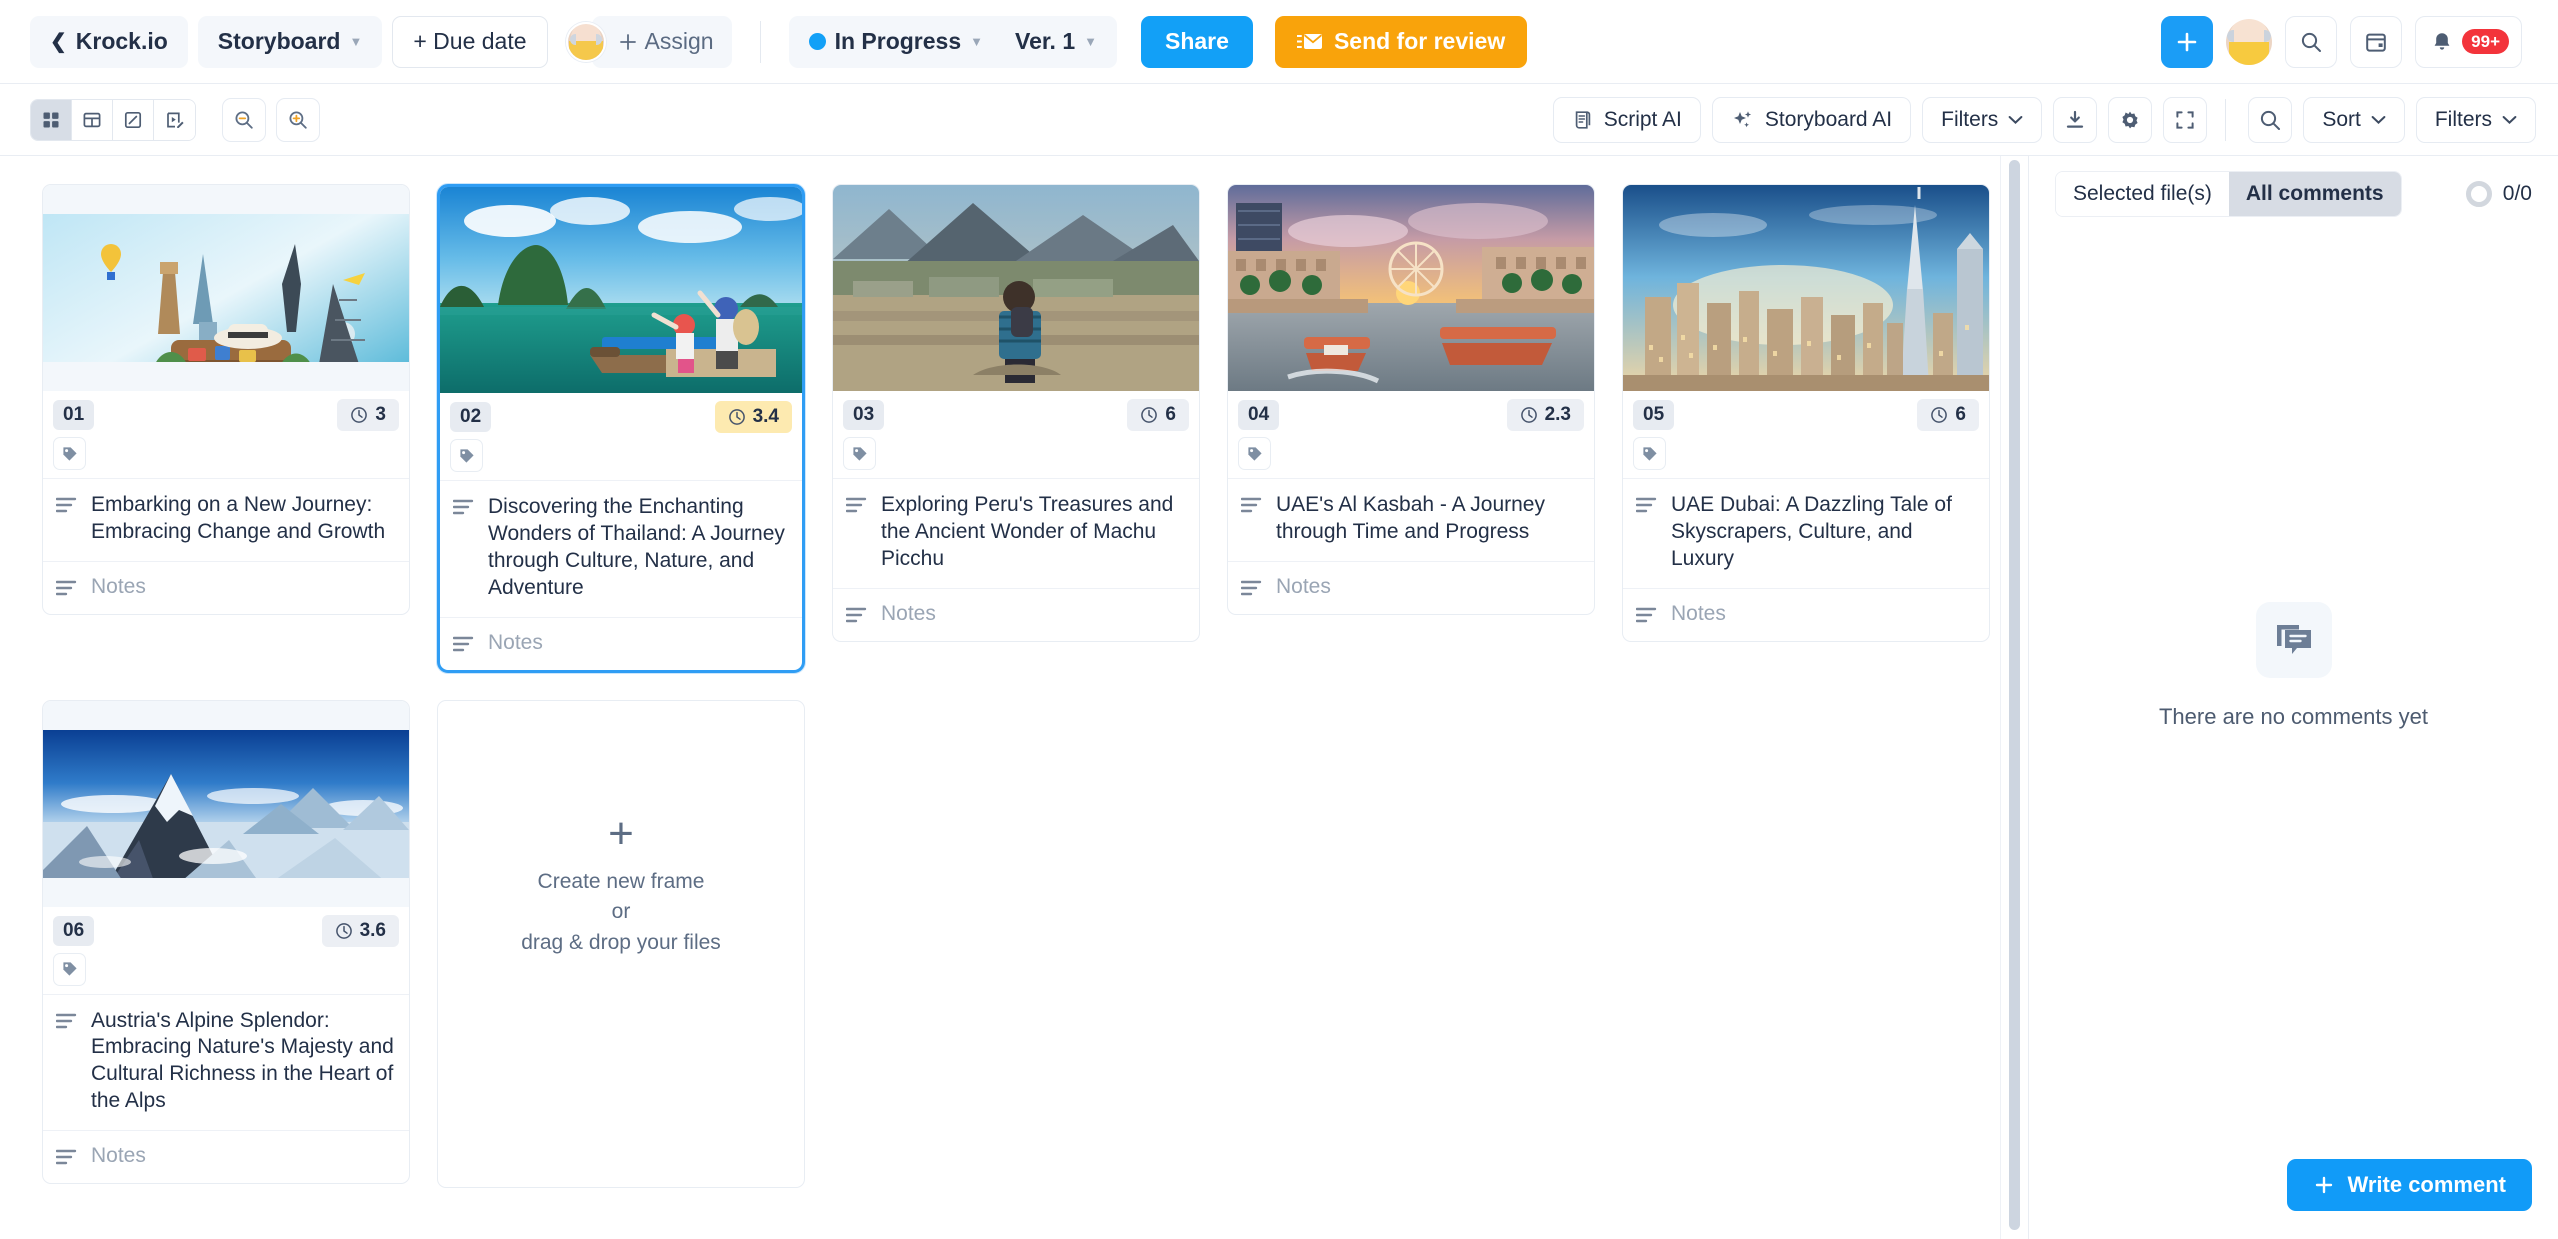 This screenshot has width=2558, height=1239. Describe the element at coordinates (1419, 41) in the screenshot. I see `send-review-label: Send for review` at that location.